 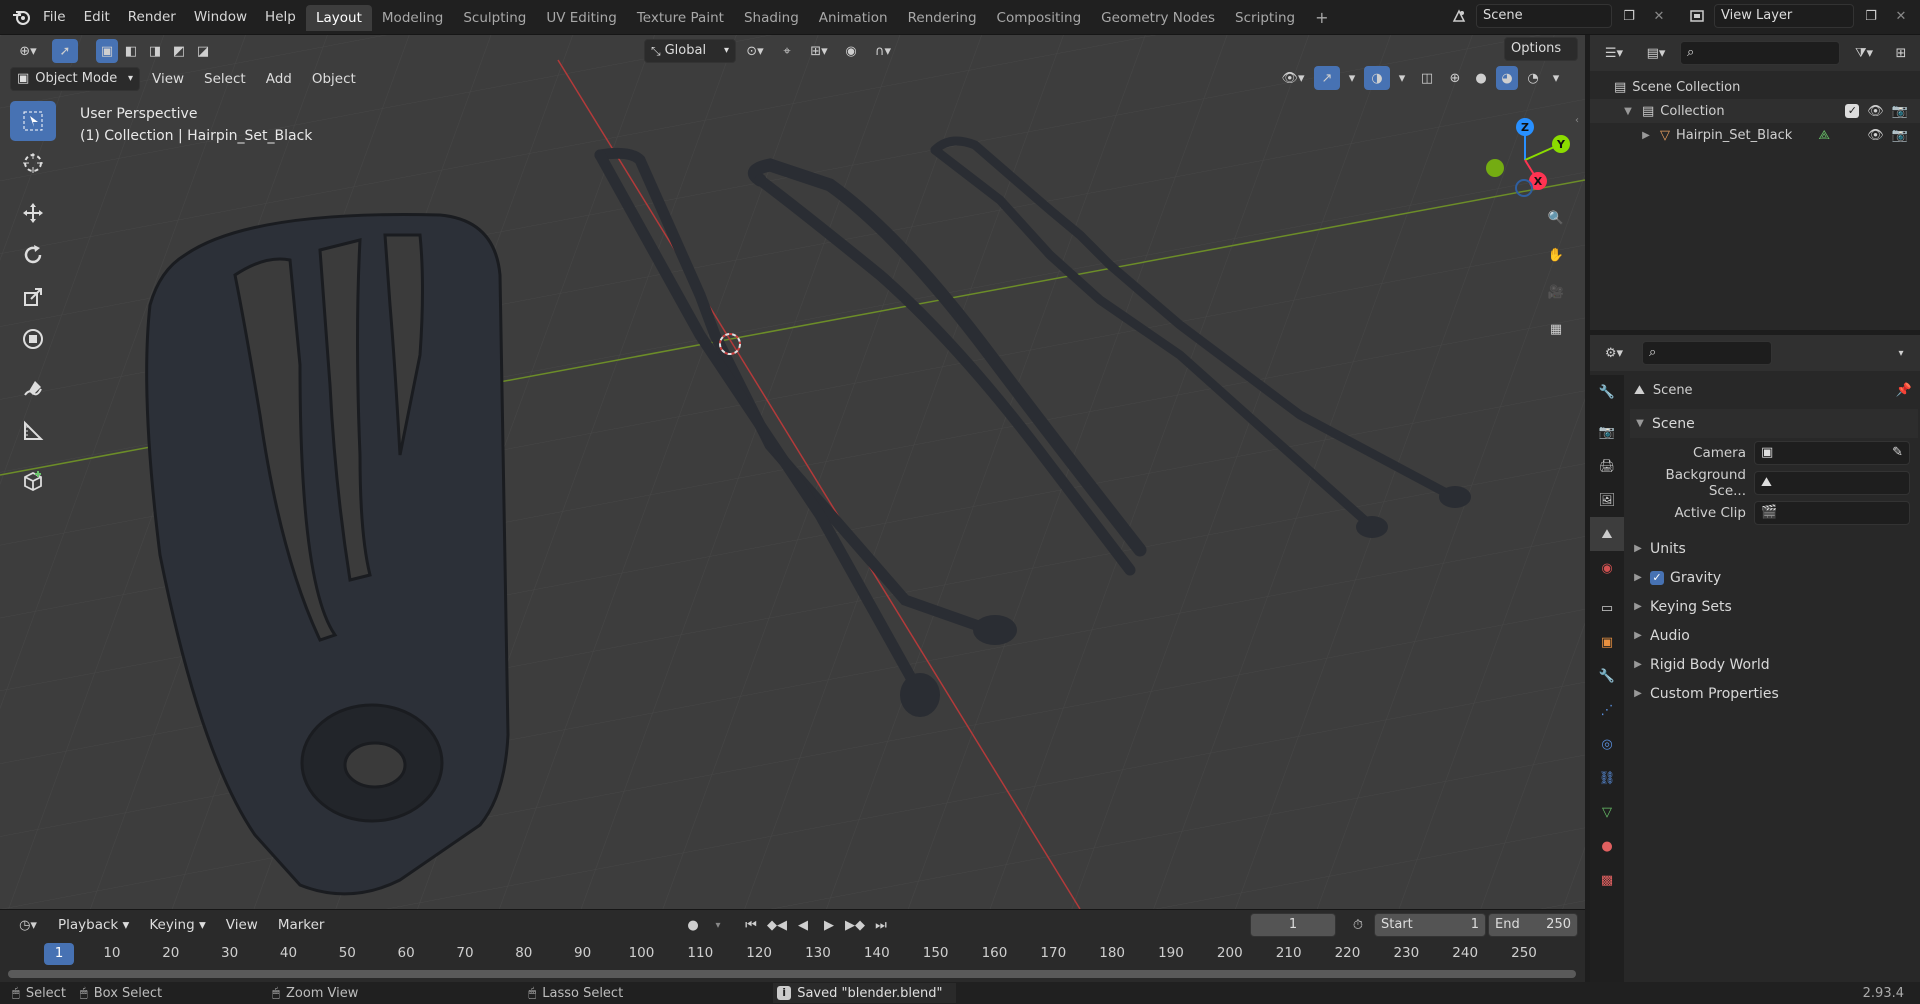 I want to click on tab-geometry-nodes: Geometry Nodes, so click(x=1158, y=18).